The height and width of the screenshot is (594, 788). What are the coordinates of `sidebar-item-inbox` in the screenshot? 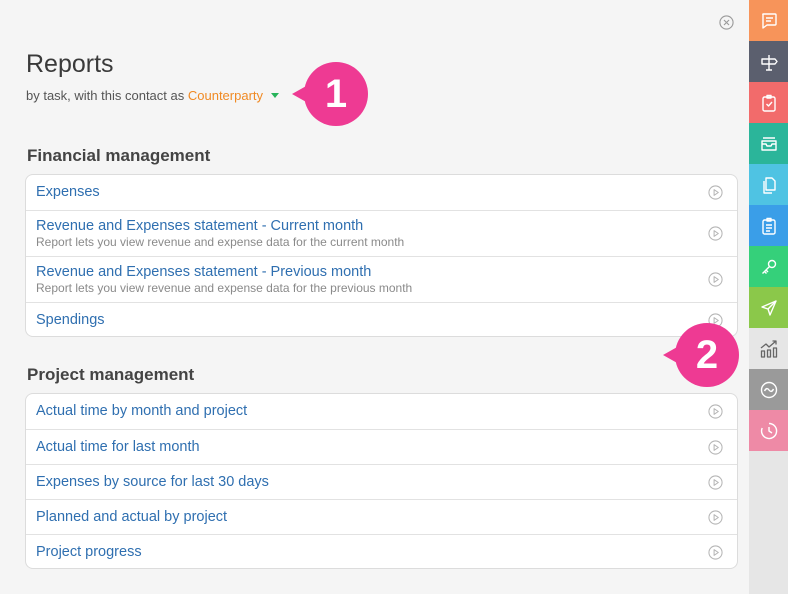 It's located at (768, 143).